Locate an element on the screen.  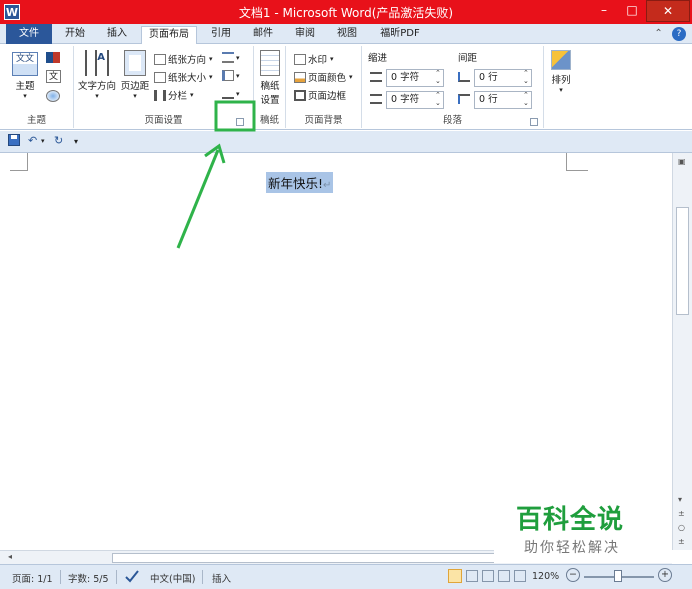
breaks-button: ▾ is located at coordinates (231, 57).